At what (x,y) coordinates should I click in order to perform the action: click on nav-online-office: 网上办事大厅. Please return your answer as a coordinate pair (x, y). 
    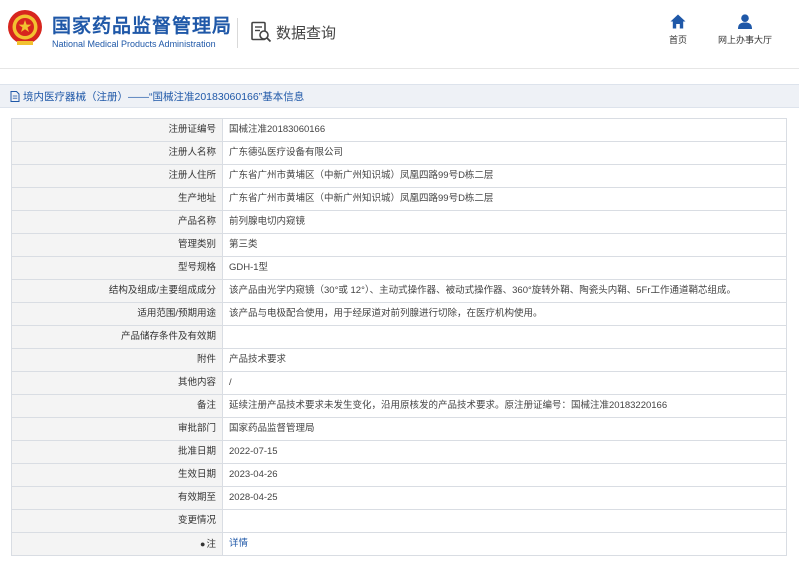
    Looking at the image, I should click on (745, 30).